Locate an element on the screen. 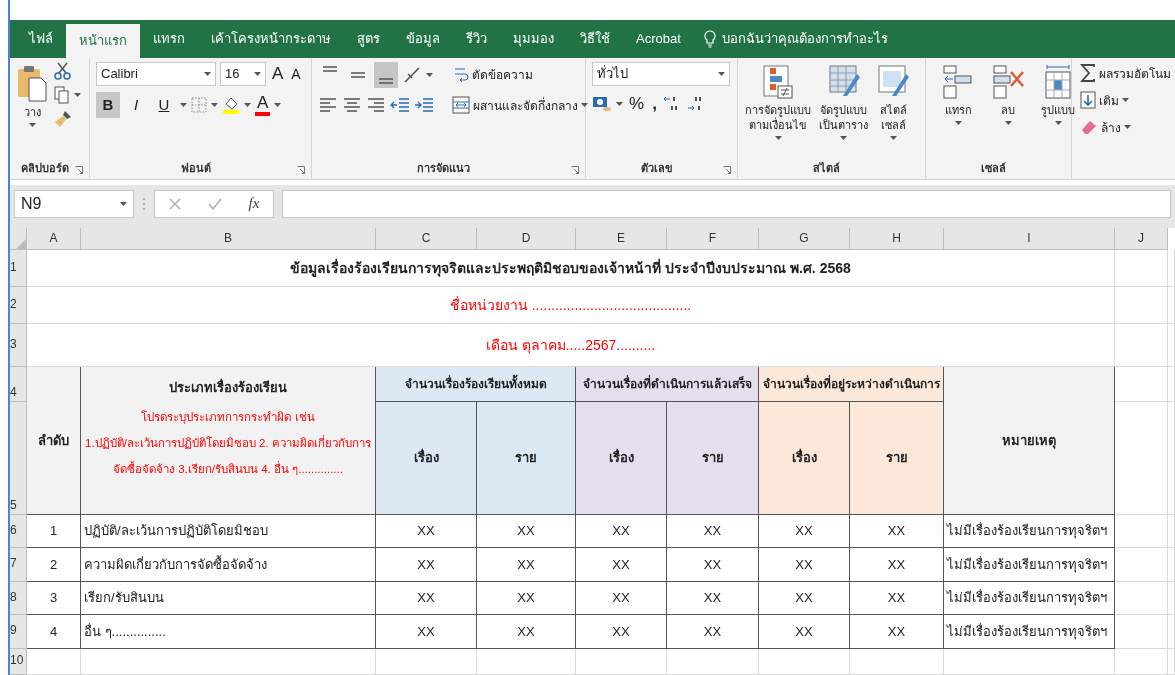  row-header: 5 is located at coordinates (18, 458).